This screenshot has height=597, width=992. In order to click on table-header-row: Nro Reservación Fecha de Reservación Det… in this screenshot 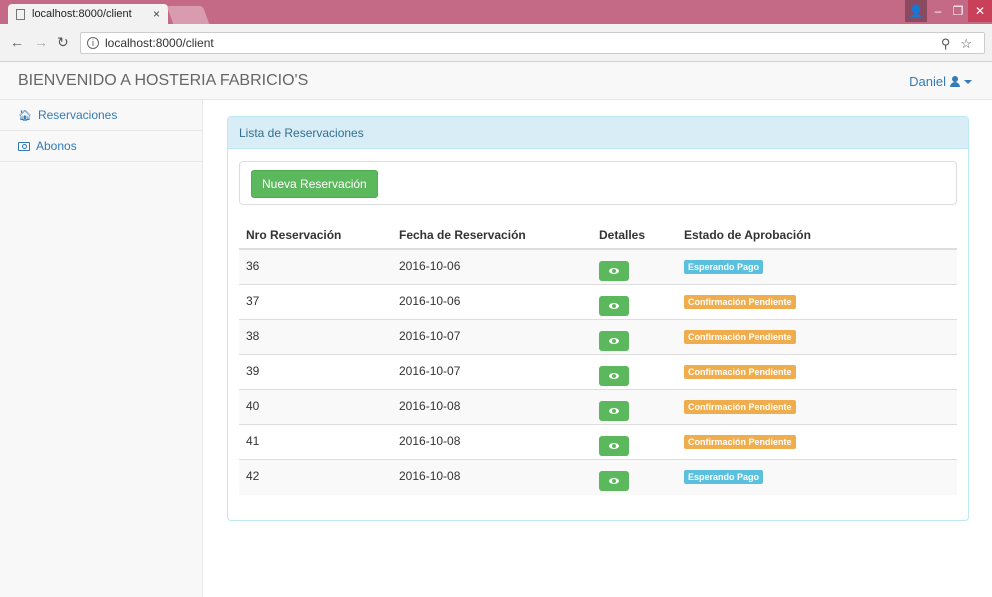, I will do `click(598, 236)`.